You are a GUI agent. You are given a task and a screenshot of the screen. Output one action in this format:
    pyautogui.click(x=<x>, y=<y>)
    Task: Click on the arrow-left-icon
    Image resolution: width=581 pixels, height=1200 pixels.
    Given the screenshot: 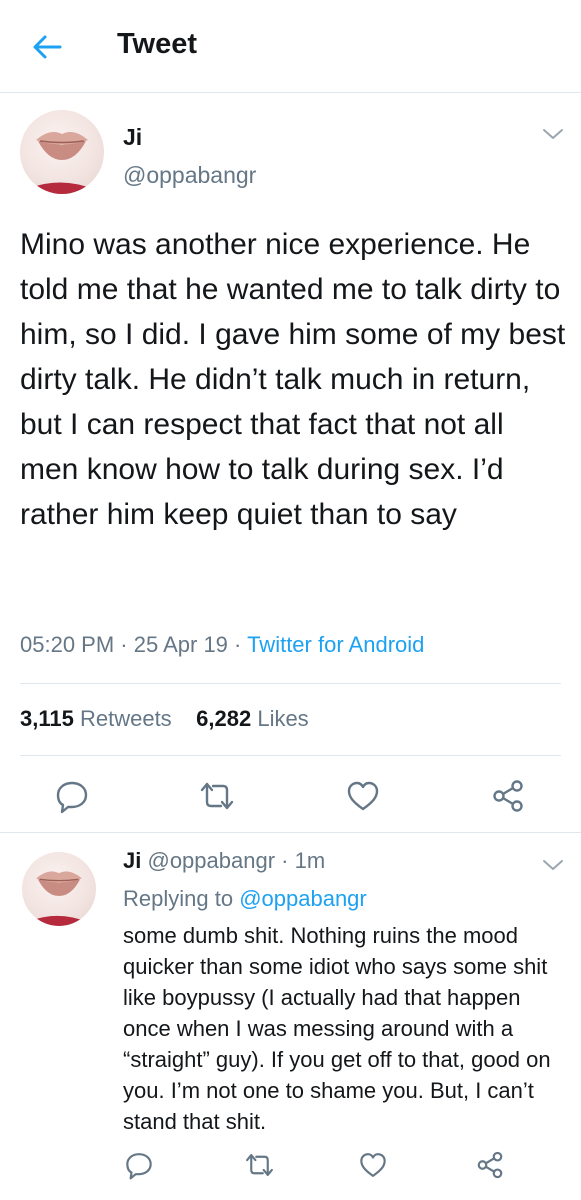 What is the action you would take?
    pyautogui.click(x=47, y=47)
    